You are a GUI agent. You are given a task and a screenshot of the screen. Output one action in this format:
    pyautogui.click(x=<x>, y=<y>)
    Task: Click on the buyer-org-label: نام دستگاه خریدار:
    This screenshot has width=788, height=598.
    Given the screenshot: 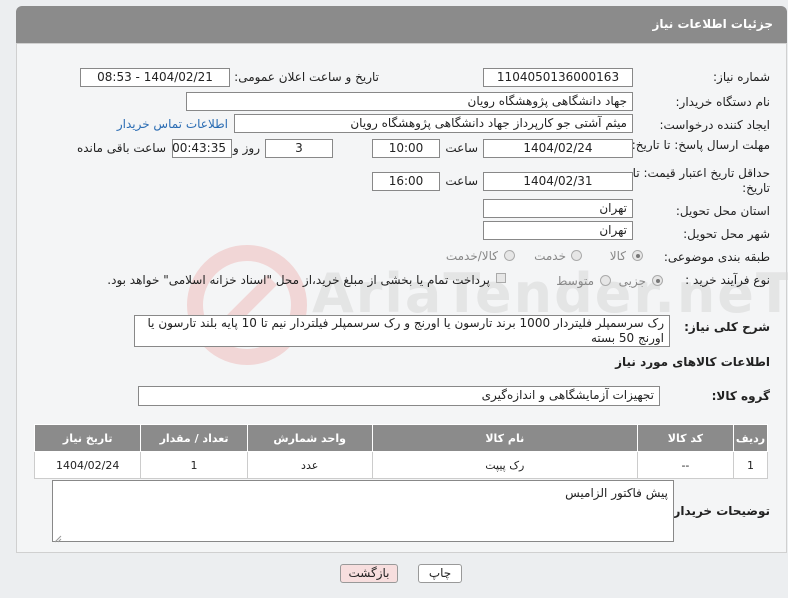 What is the action you would take?
    pyautogui.click(x=723, y=102)
    